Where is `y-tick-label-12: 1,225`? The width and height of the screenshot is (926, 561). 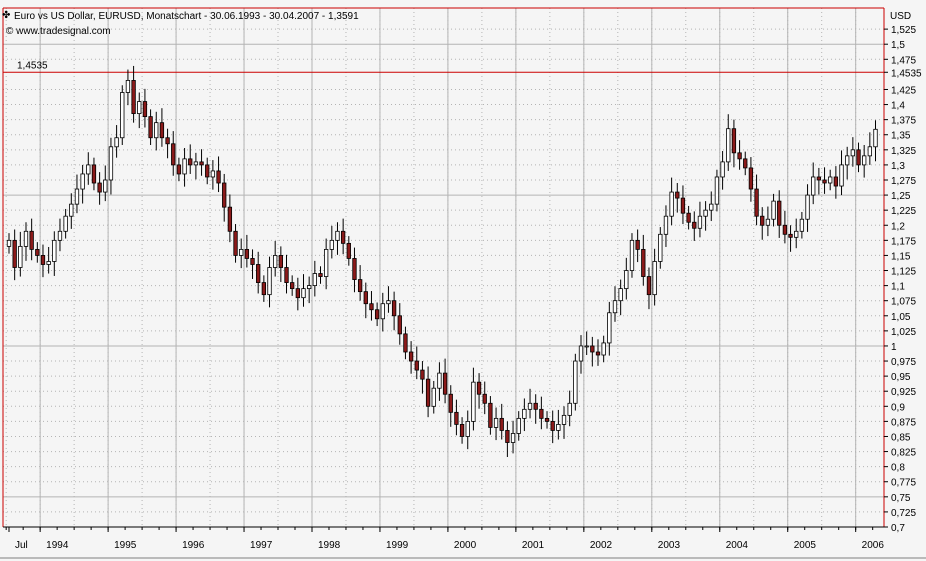 y-tick-label-12: 1,225 is located at coordinates (903, 211).